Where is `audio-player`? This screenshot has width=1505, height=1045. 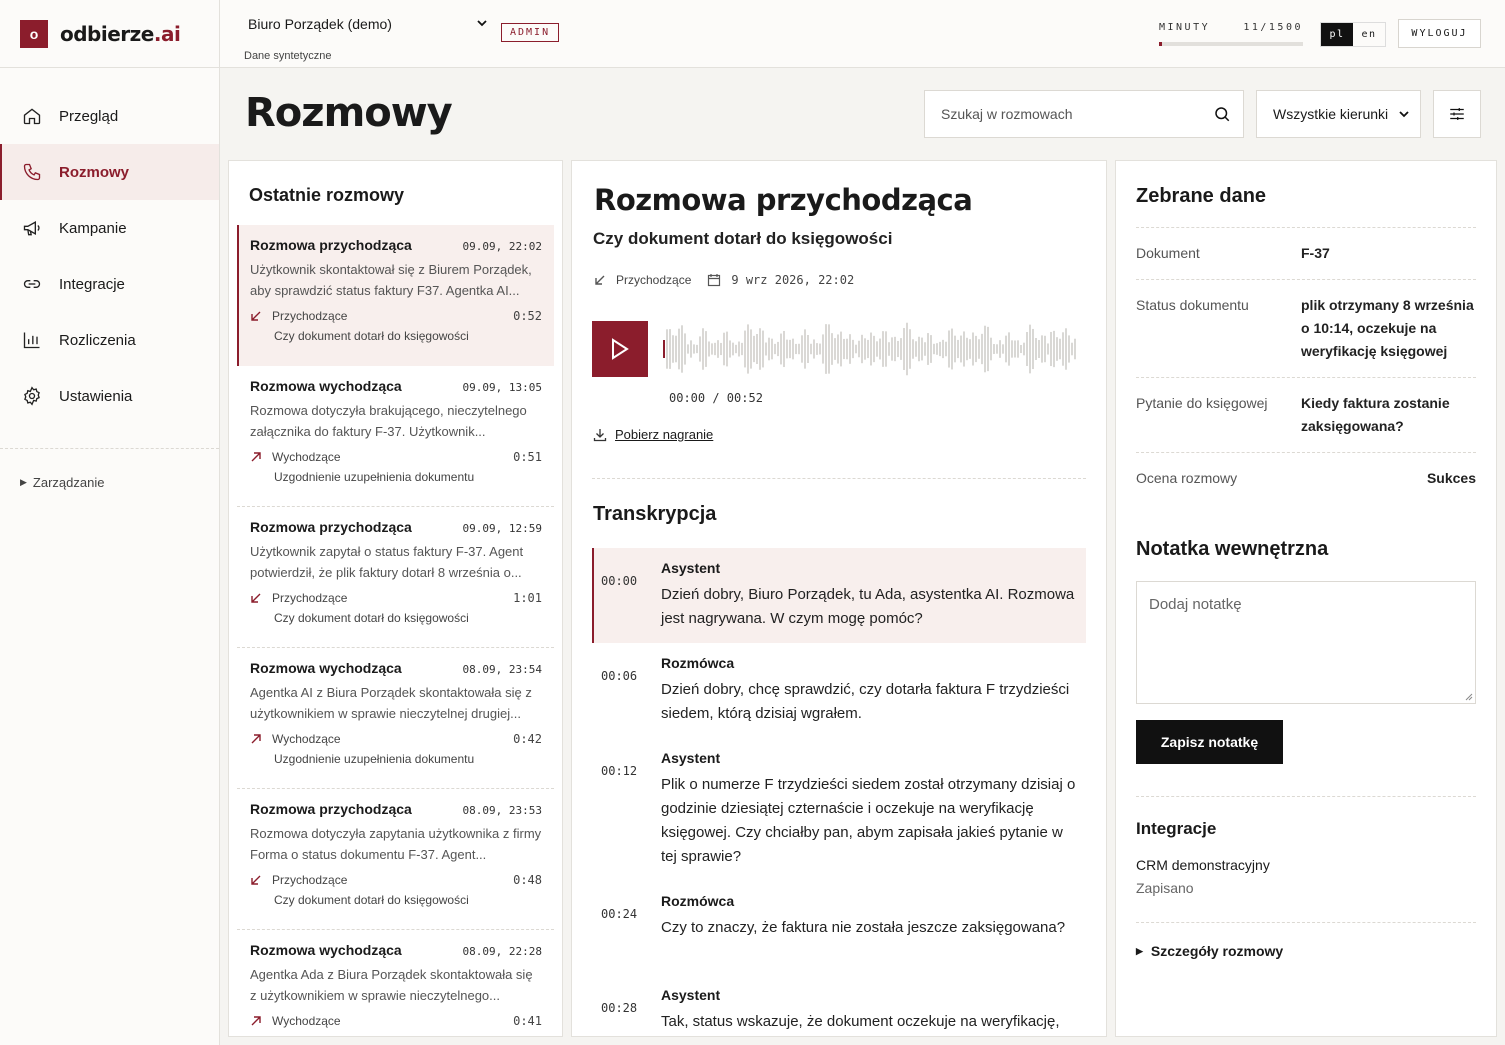
audio-player is located at coordinates (849, 349).